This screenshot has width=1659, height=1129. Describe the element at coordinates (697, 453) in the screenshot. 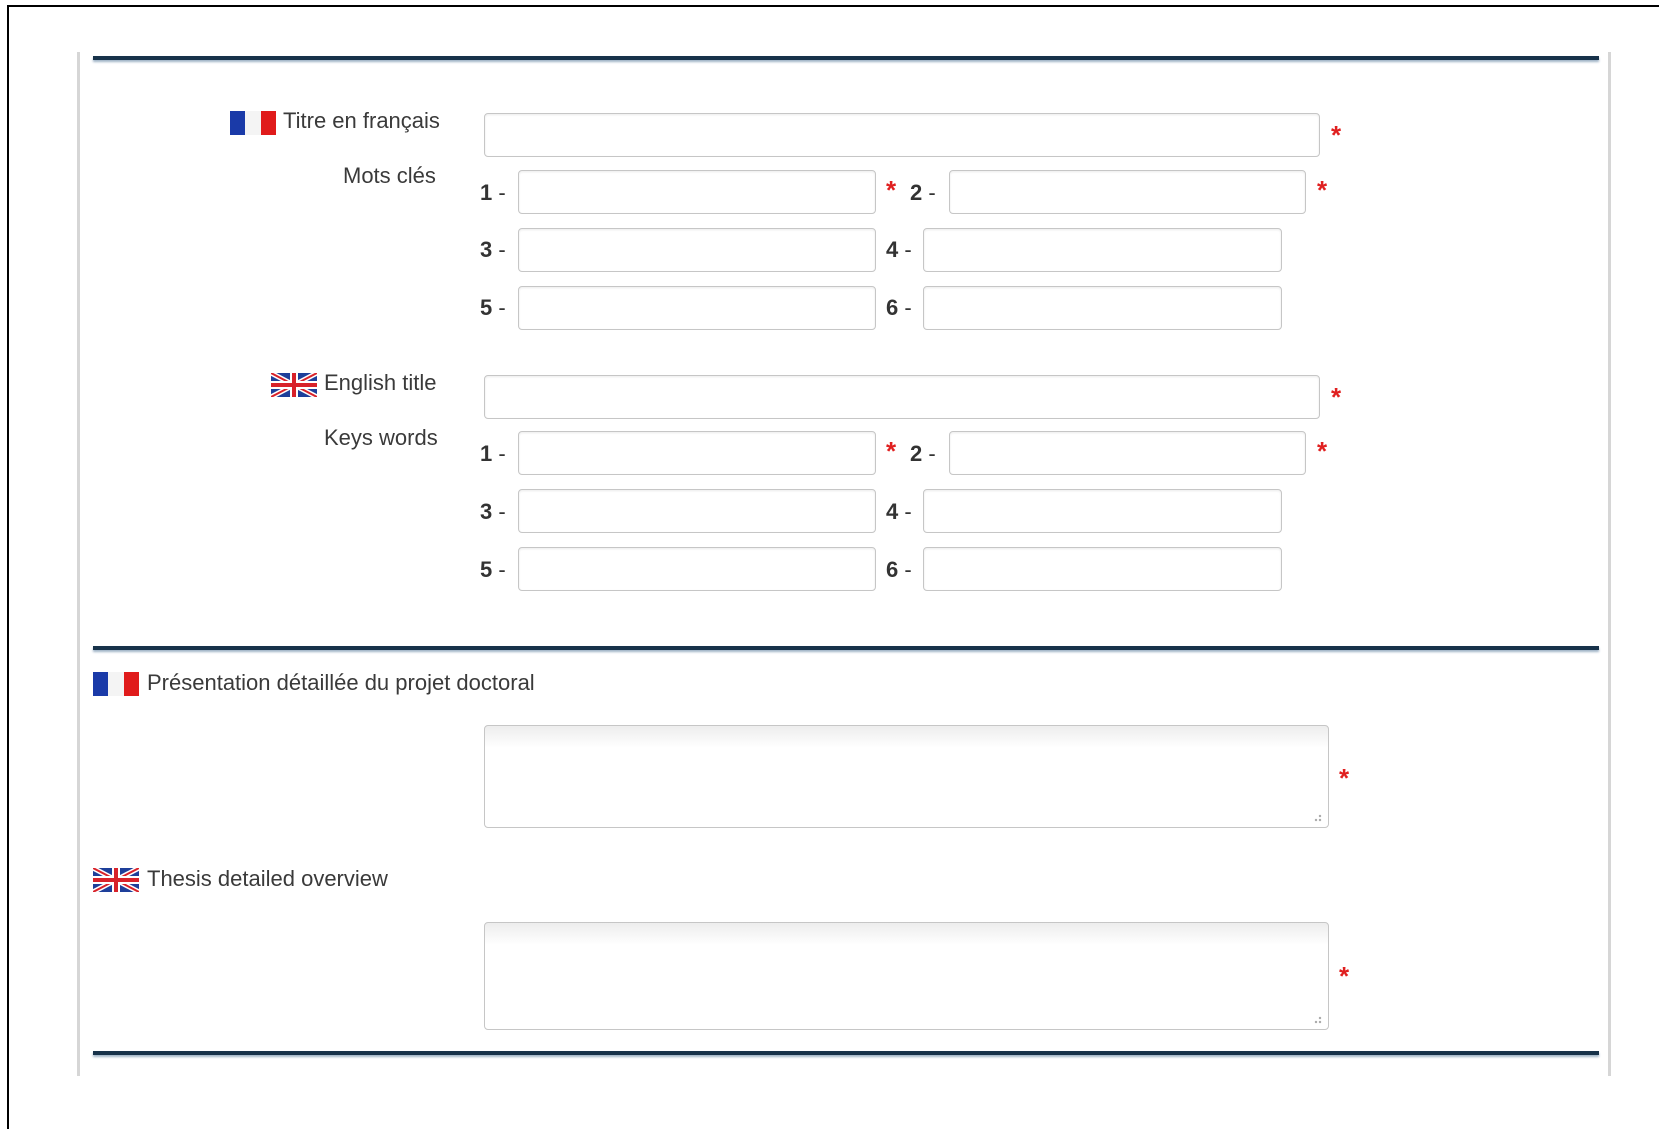

I see `en-keyword-1-input` at that location.